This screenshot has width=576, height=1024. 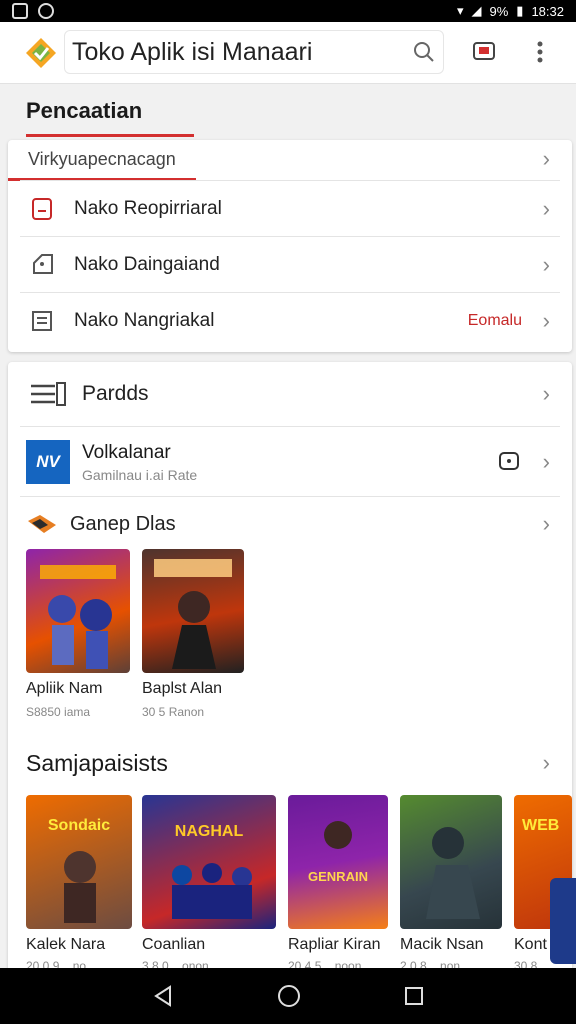 I want to click on pardds-label: Pardds, so click(x=115, y=393).